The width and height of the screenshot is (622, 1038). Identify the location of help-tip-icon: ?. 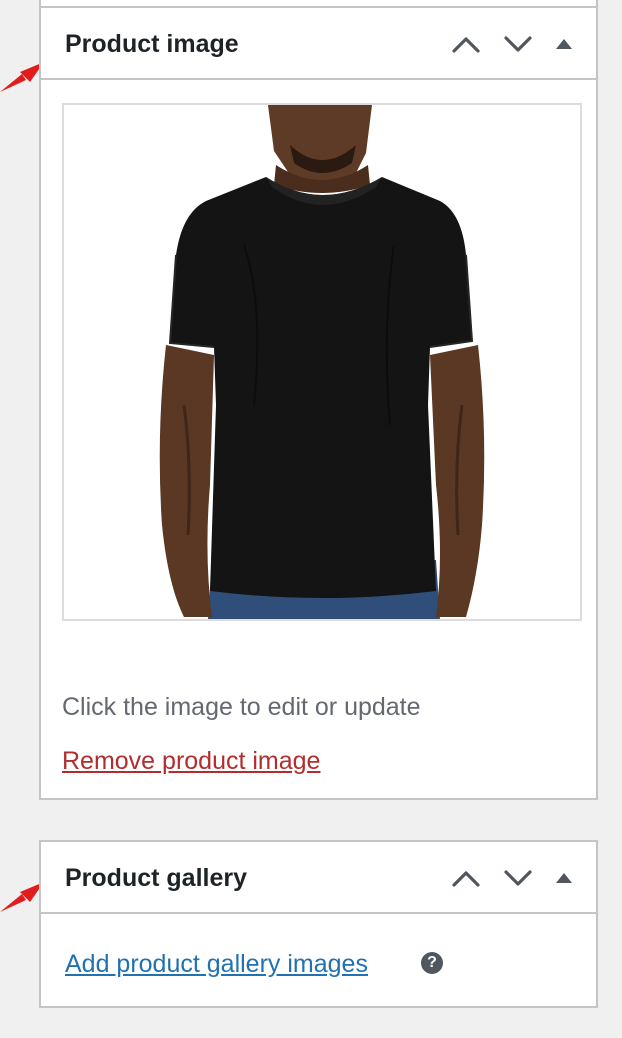
(432, 963).